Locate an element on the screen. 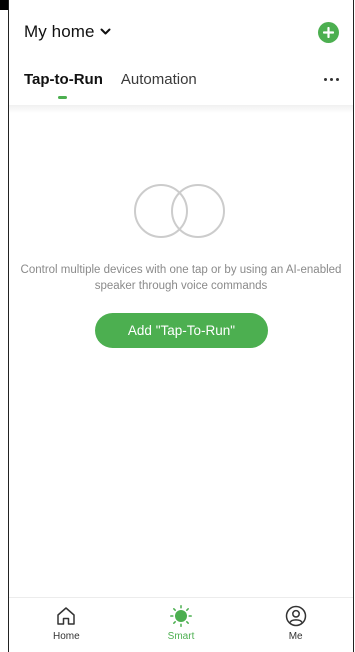  plus-icon is located at coordinates (328, 32).